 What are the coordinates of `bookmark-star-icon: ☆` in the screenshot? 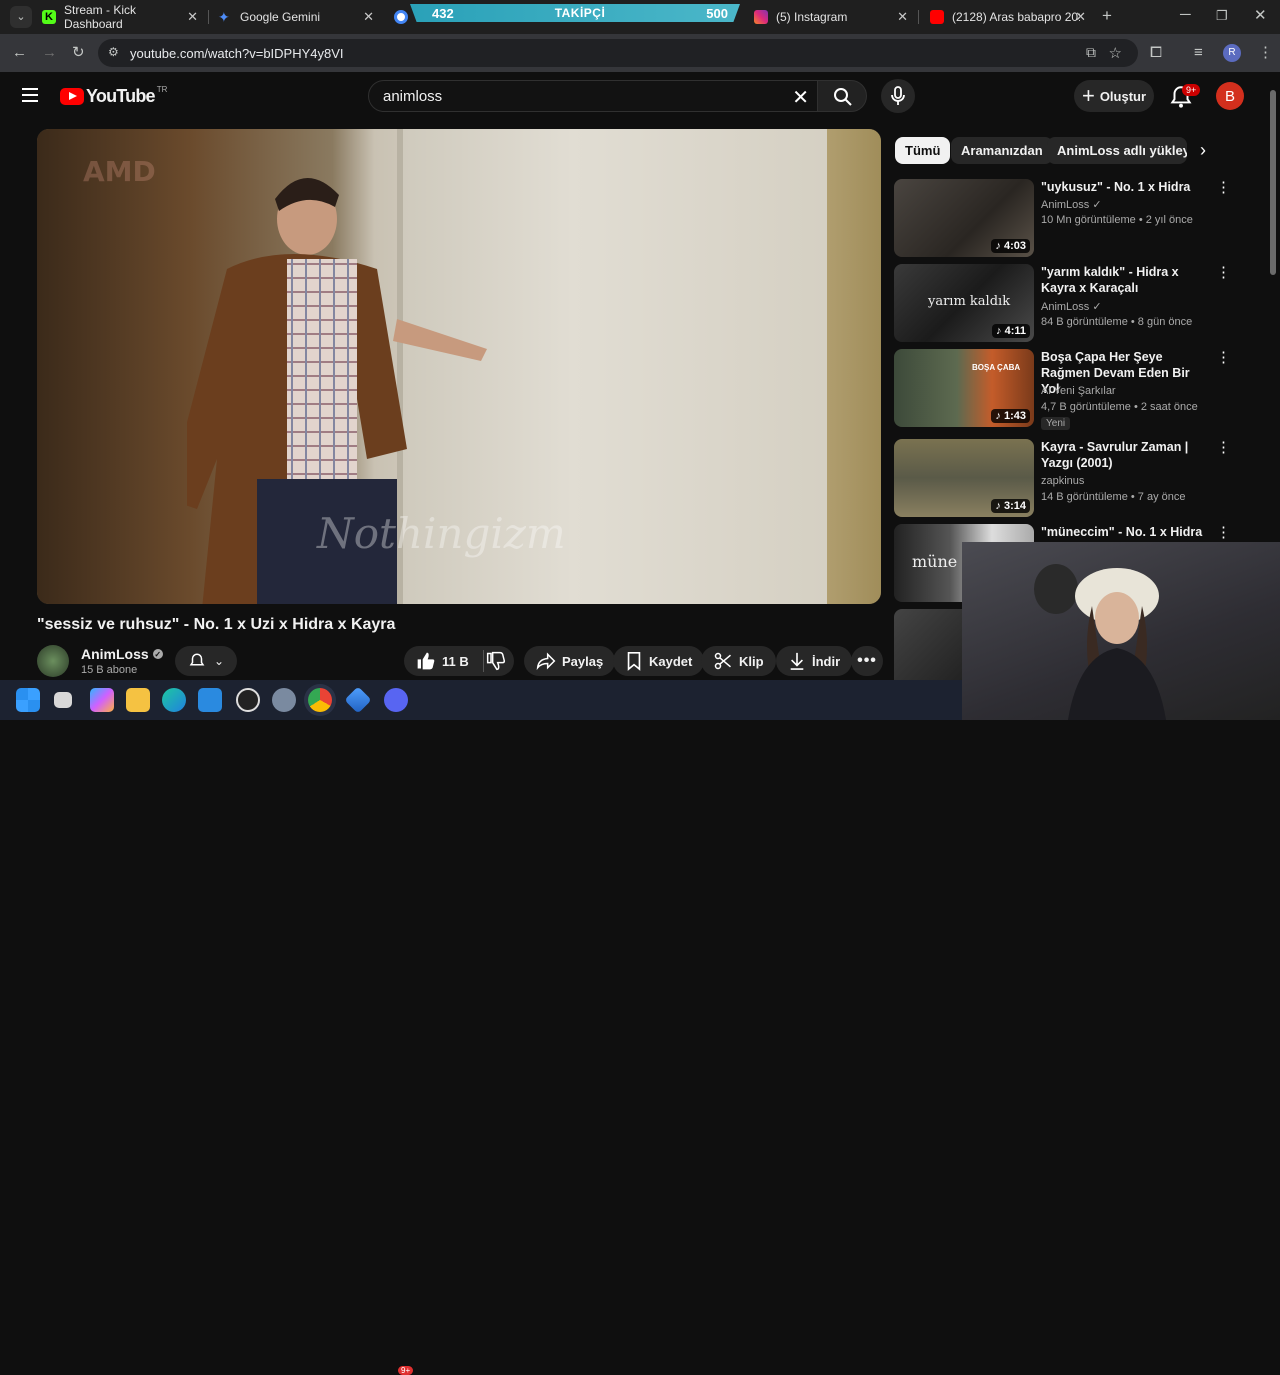 It's located at (1115, 53).